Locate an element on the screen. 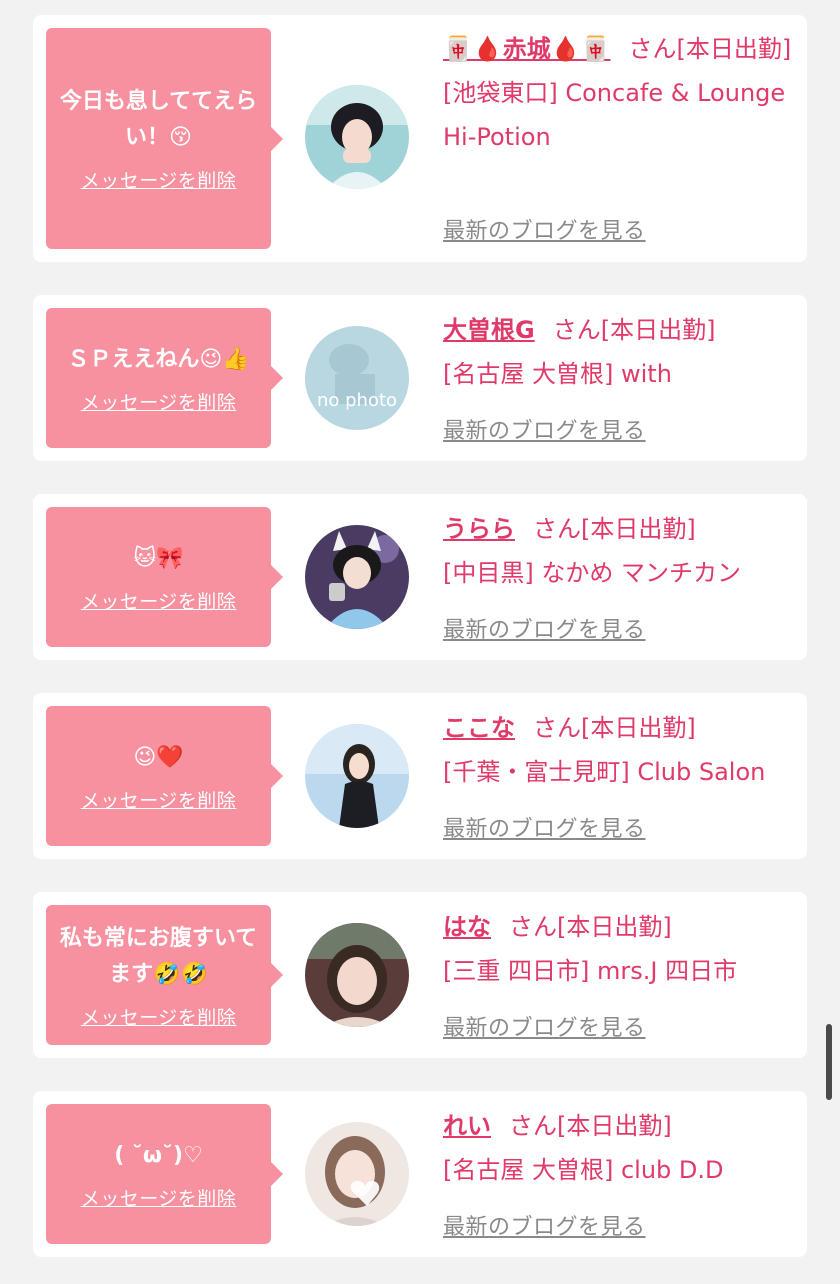 The image size is (840, 1284). shop-text: [千葉・富士見町] Club Salon is located at coordinates (604, 772).